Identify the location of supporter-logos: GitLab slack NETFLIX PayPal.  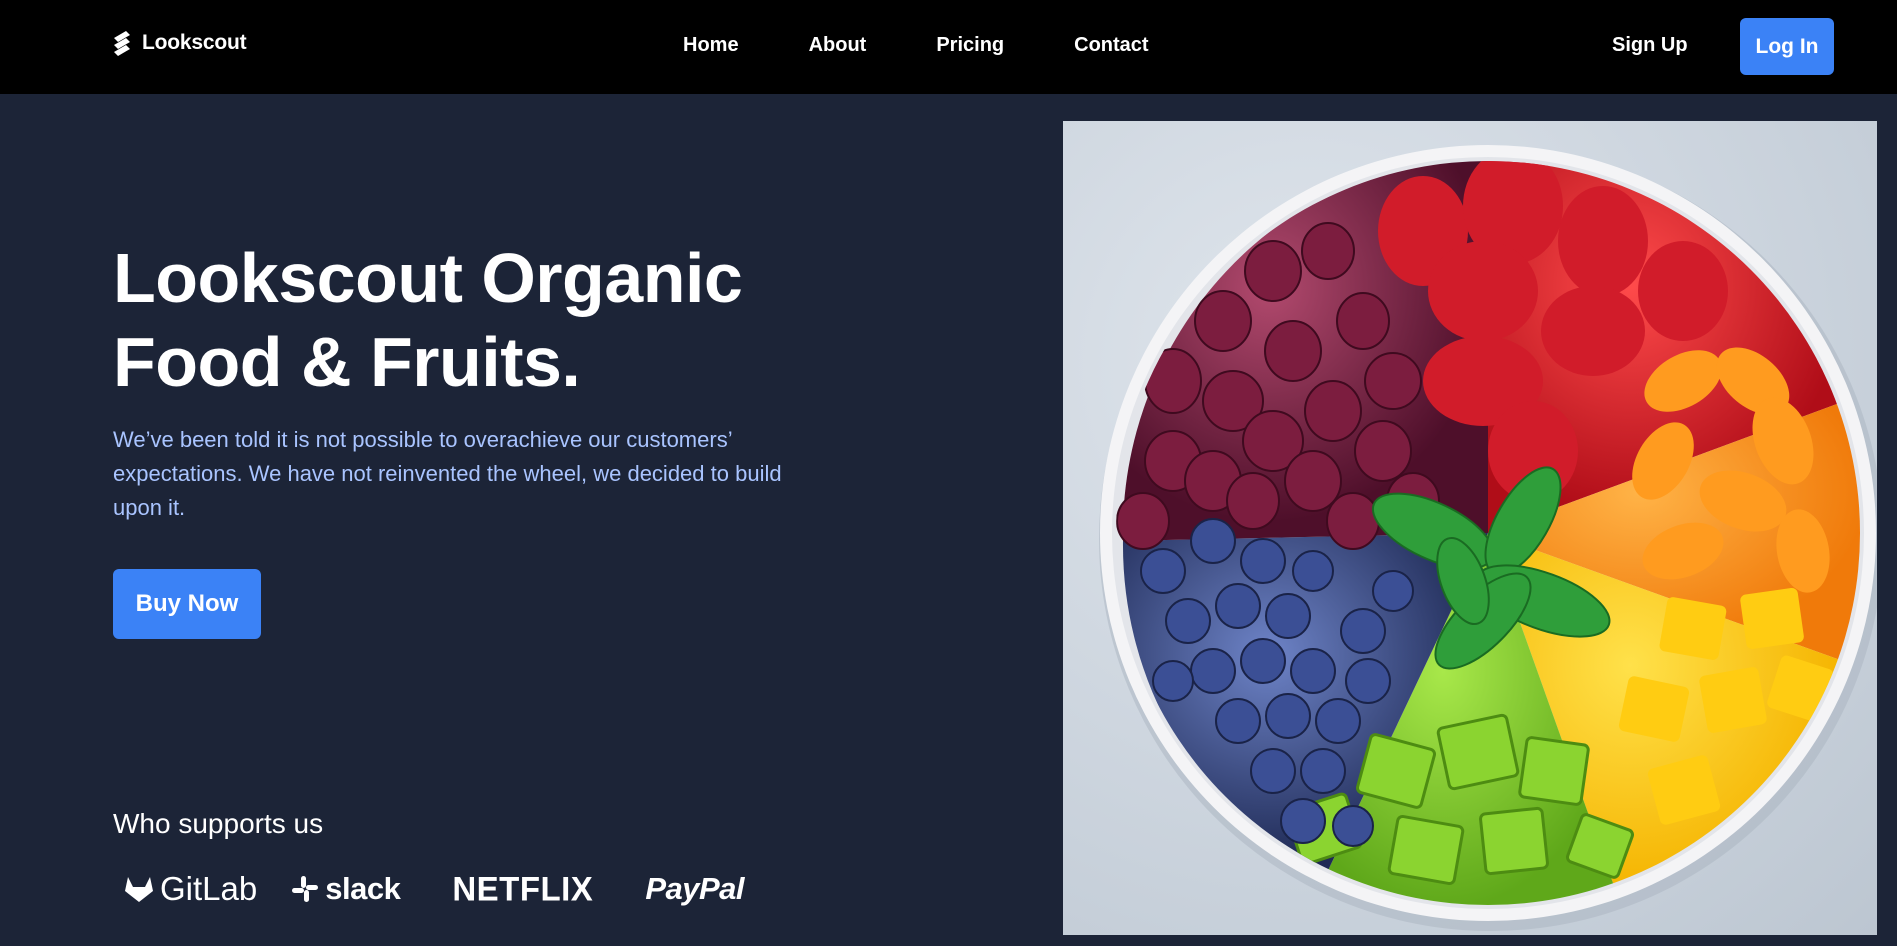
(434, 889).